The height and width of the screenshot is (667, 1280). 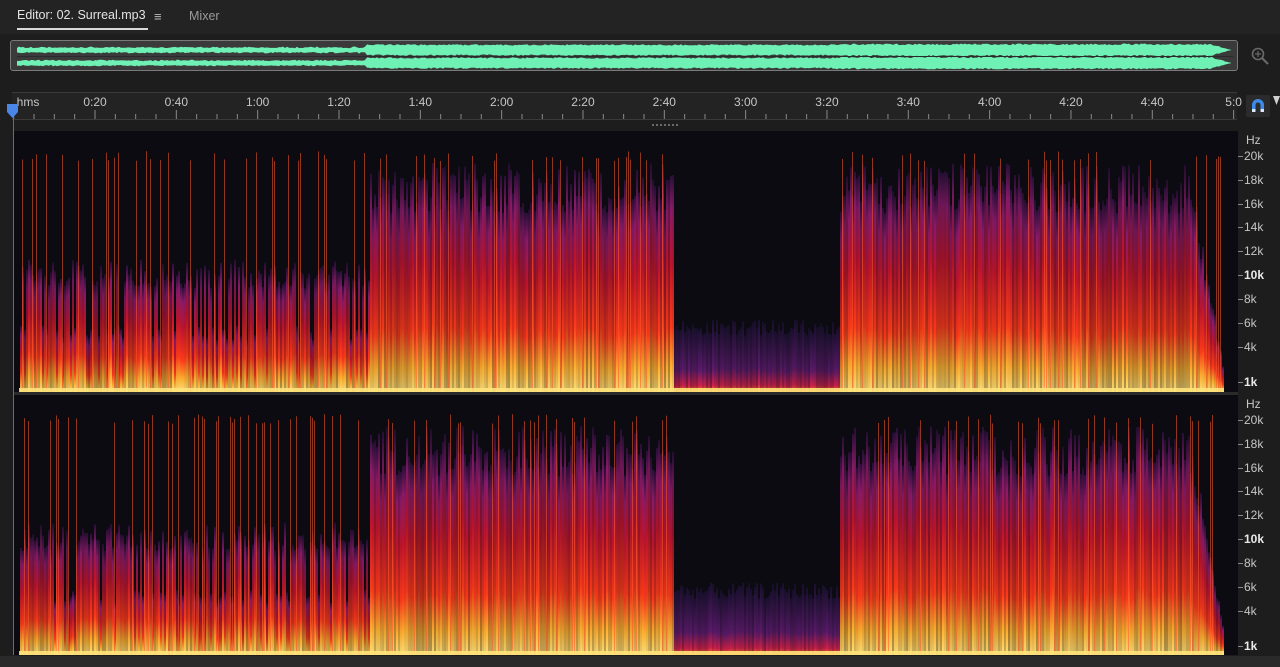 I want to click on time-ruler, so click(x=624, y=106).